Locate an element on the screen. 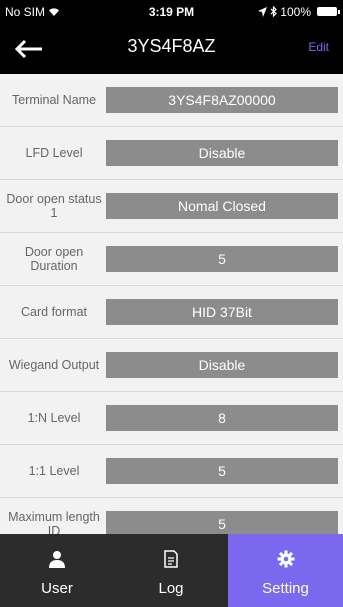  setting-label: Maximum length ID is located at coordinates (54, 522).